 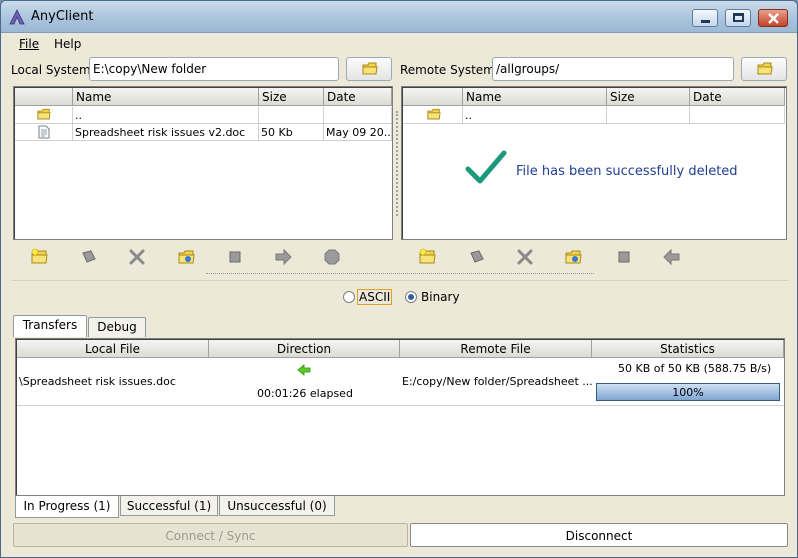 What do you see at coordinates (291, 97) in the screenshot?
I see `local-column-size: Size` at bounding box center [291, 97].